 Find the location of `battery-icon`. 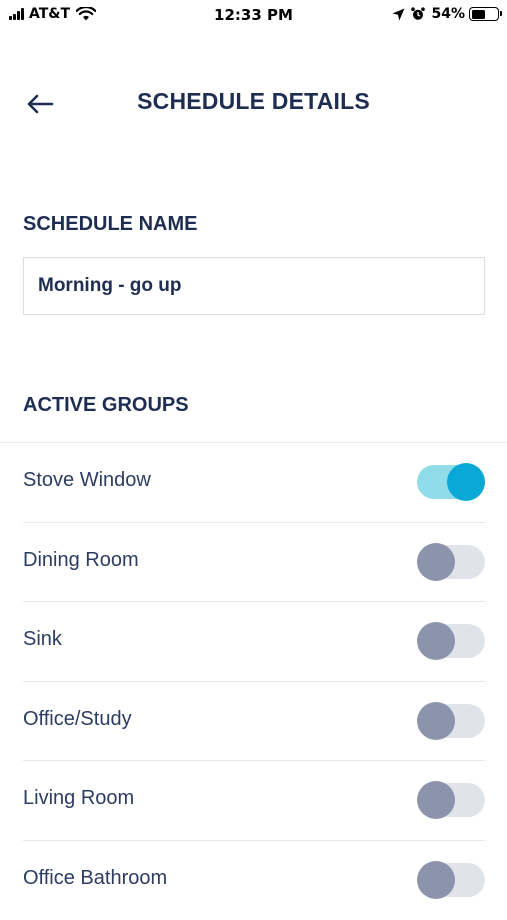

battery-icon is located at coordinates (484, 14).